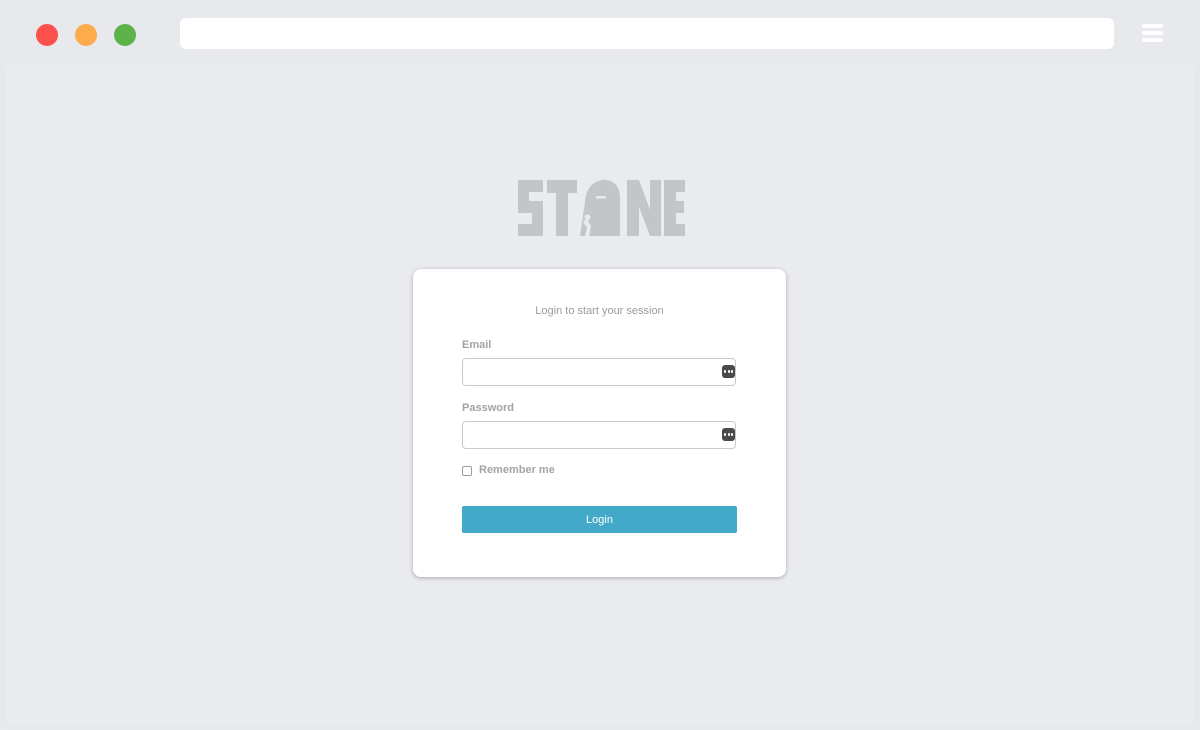  I want to click on email-field, so click(599, 372).